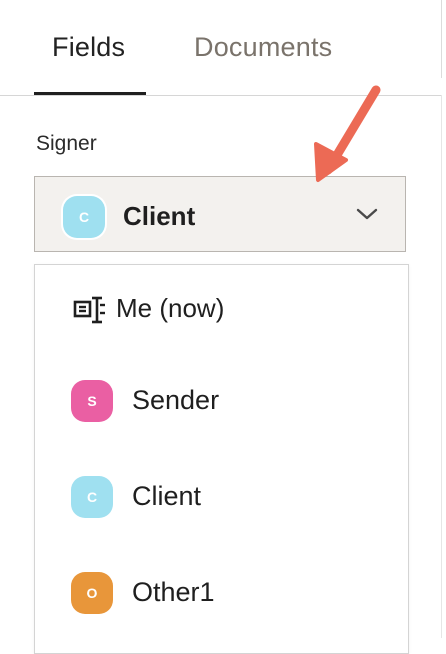 The height and width of the screenshot is (654, 446). I want to click on tab-documents: Documents, so click(263, 47).